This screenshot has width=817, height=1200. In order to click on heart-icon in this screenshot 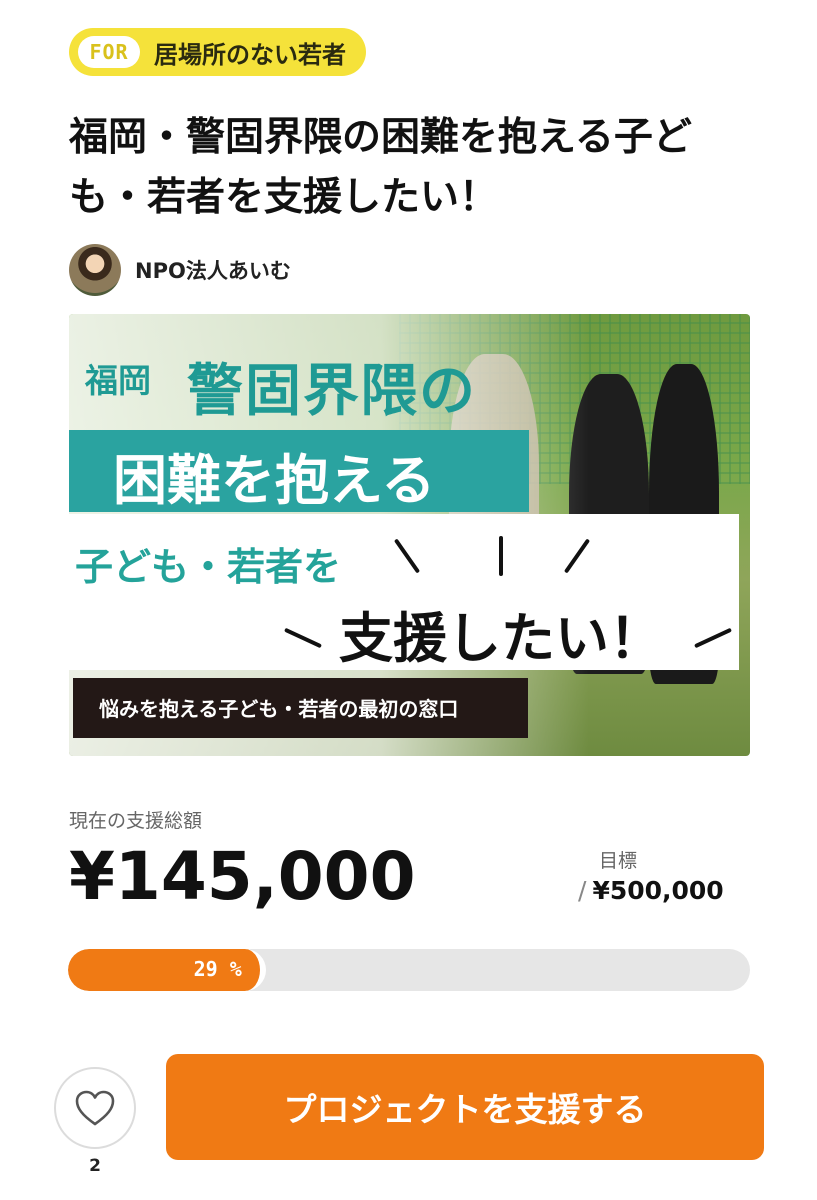, I will do `click(95, 1108)`.